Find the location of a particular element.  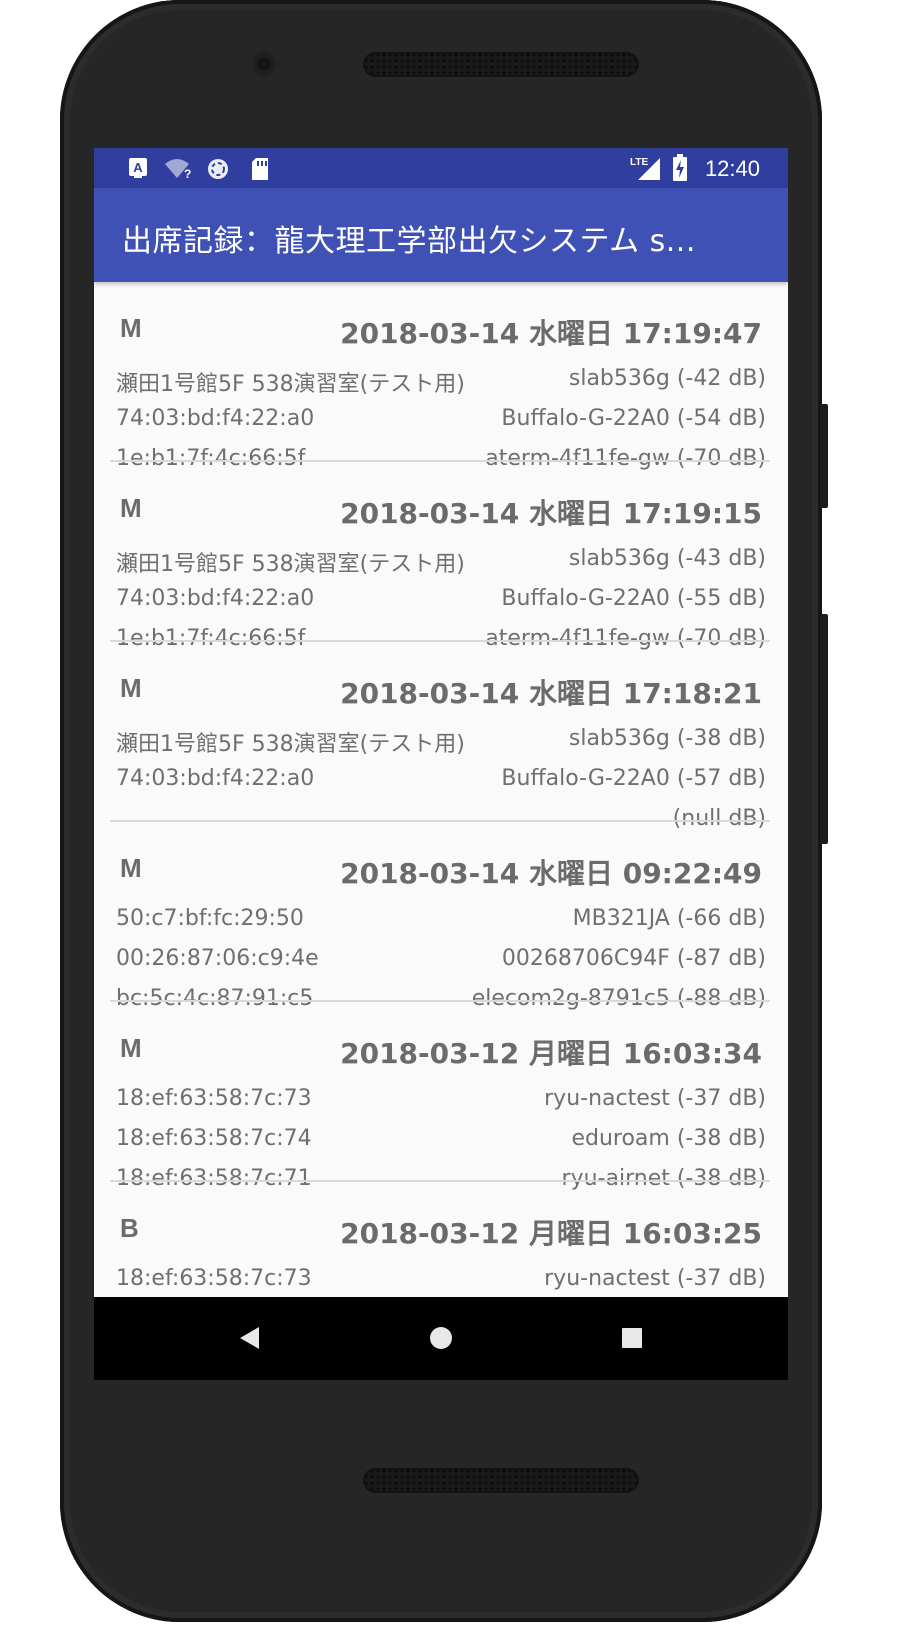

record-ssid-signal: eduroam (-38 dB) is located at coordinates (668, 1138).